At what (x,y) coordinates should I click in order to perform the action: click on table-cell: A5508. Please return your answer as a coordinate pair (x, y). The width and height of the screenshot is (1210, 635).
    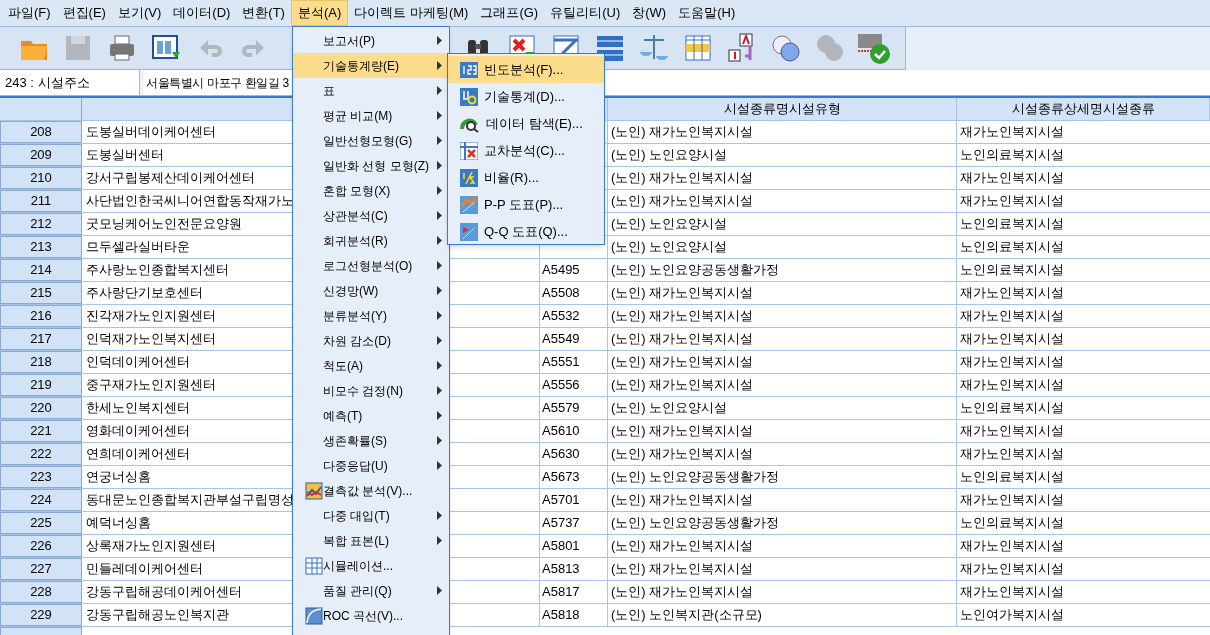
    Looking at the image, I should click on (574, 293).